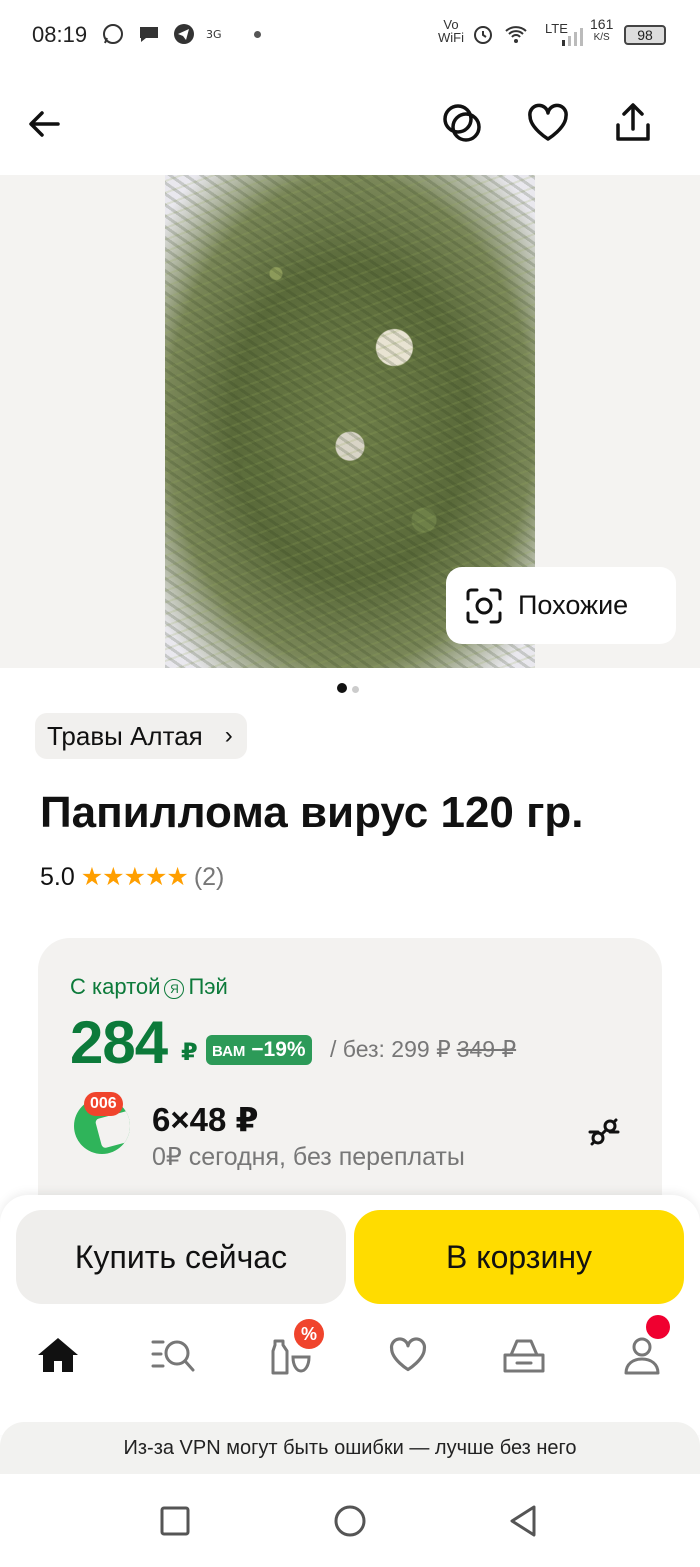 This screenshot has width=700, height=1567. I want to click on whatsapp-icon, so click(113, 34).